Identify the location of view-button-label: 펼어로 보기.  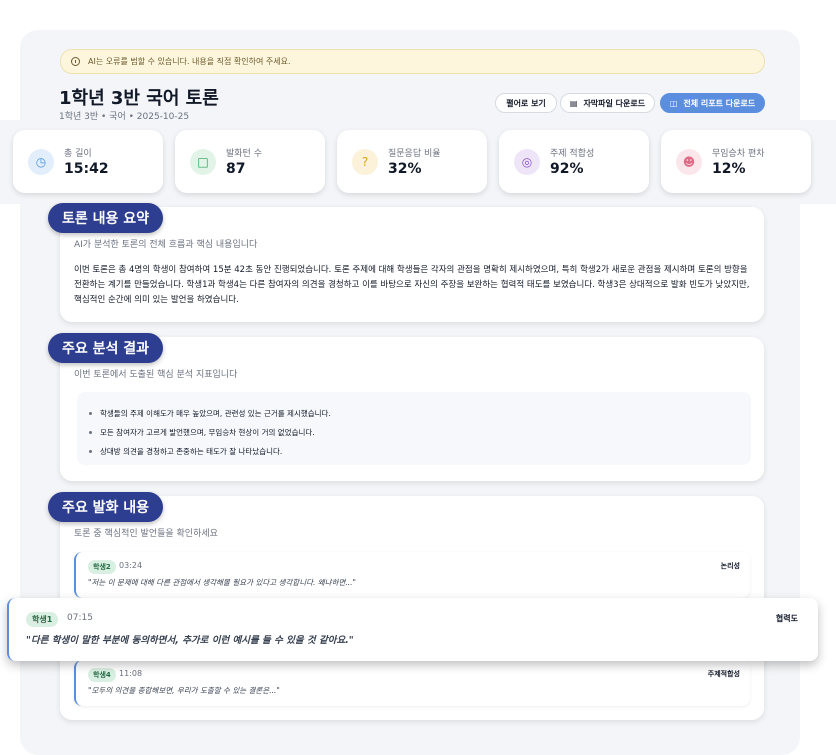
(526, 103).